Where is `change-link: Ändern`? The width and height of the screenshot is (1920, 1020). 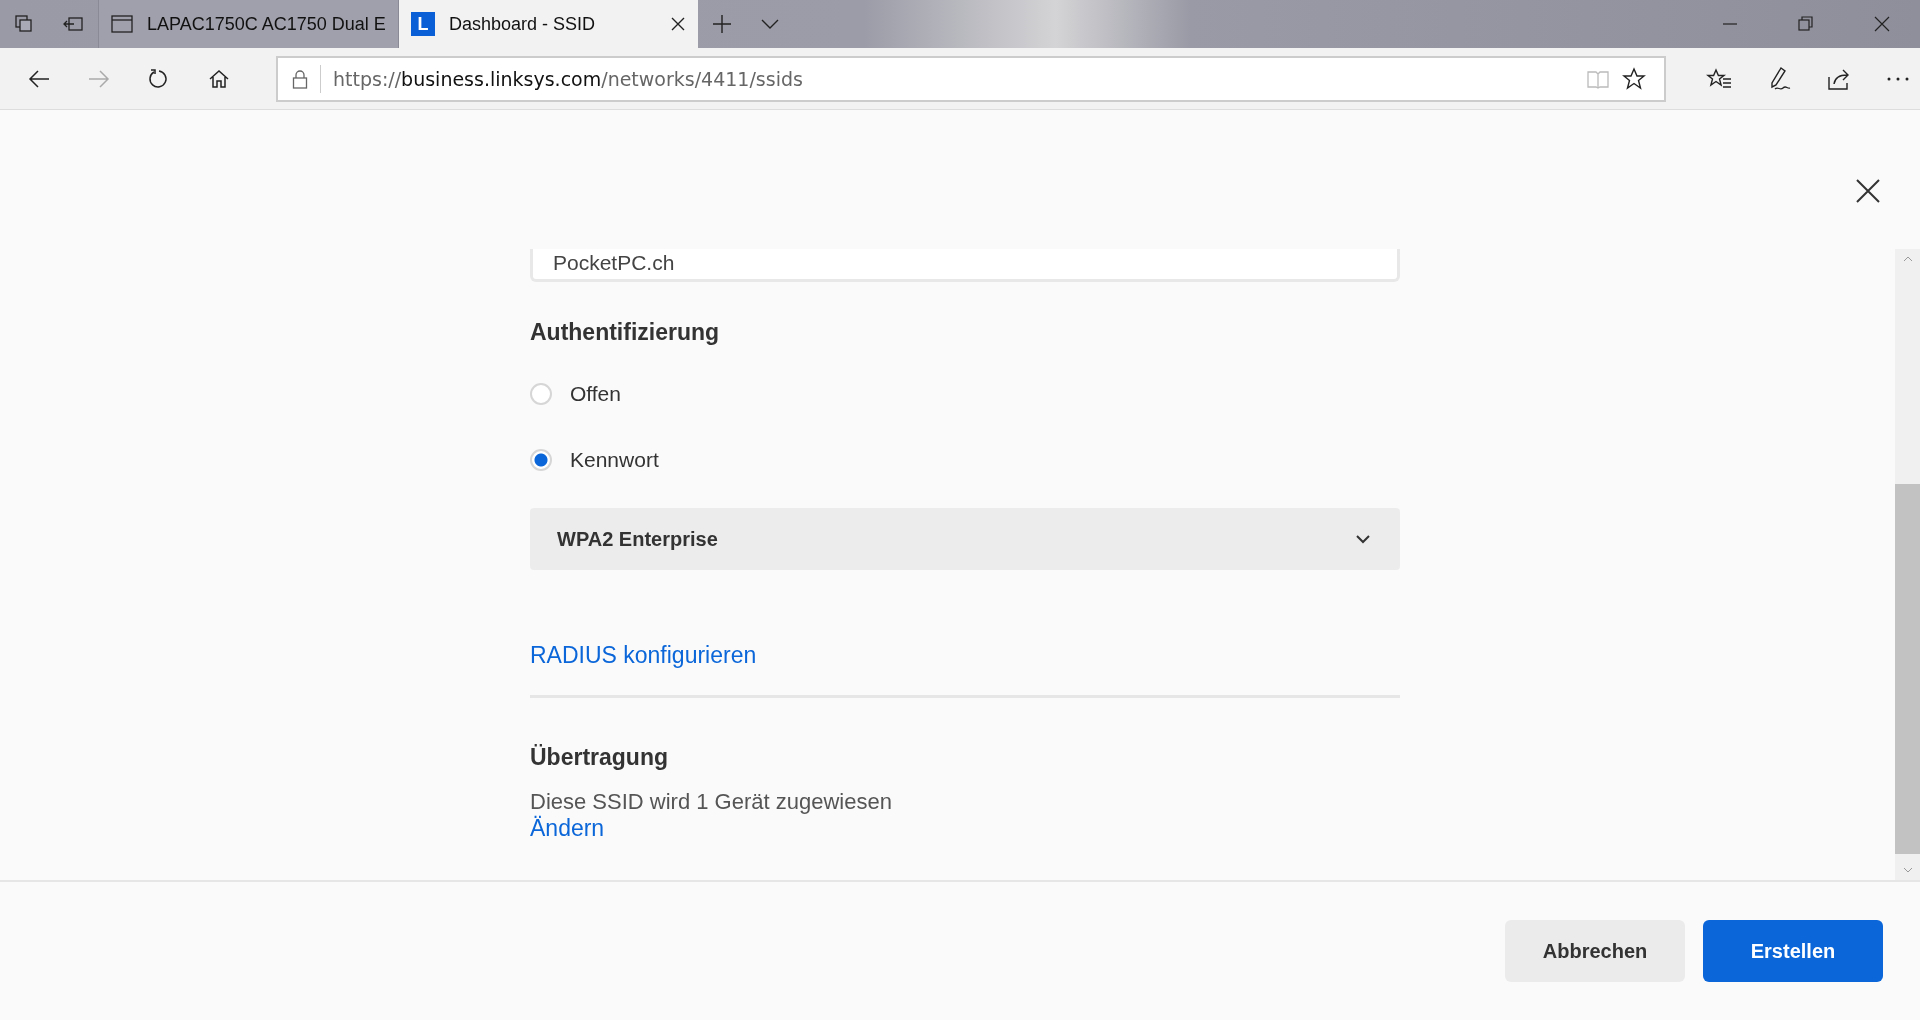 change-link: Ändern is located at coordinates (567, 828).